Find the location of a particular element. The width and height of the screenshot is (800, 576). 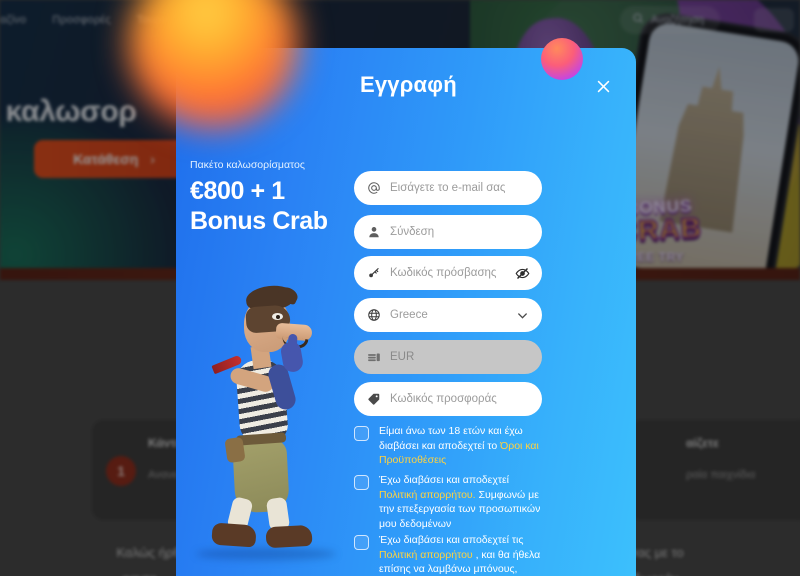

chevron-down-icon is located at coordinates (522, 315).